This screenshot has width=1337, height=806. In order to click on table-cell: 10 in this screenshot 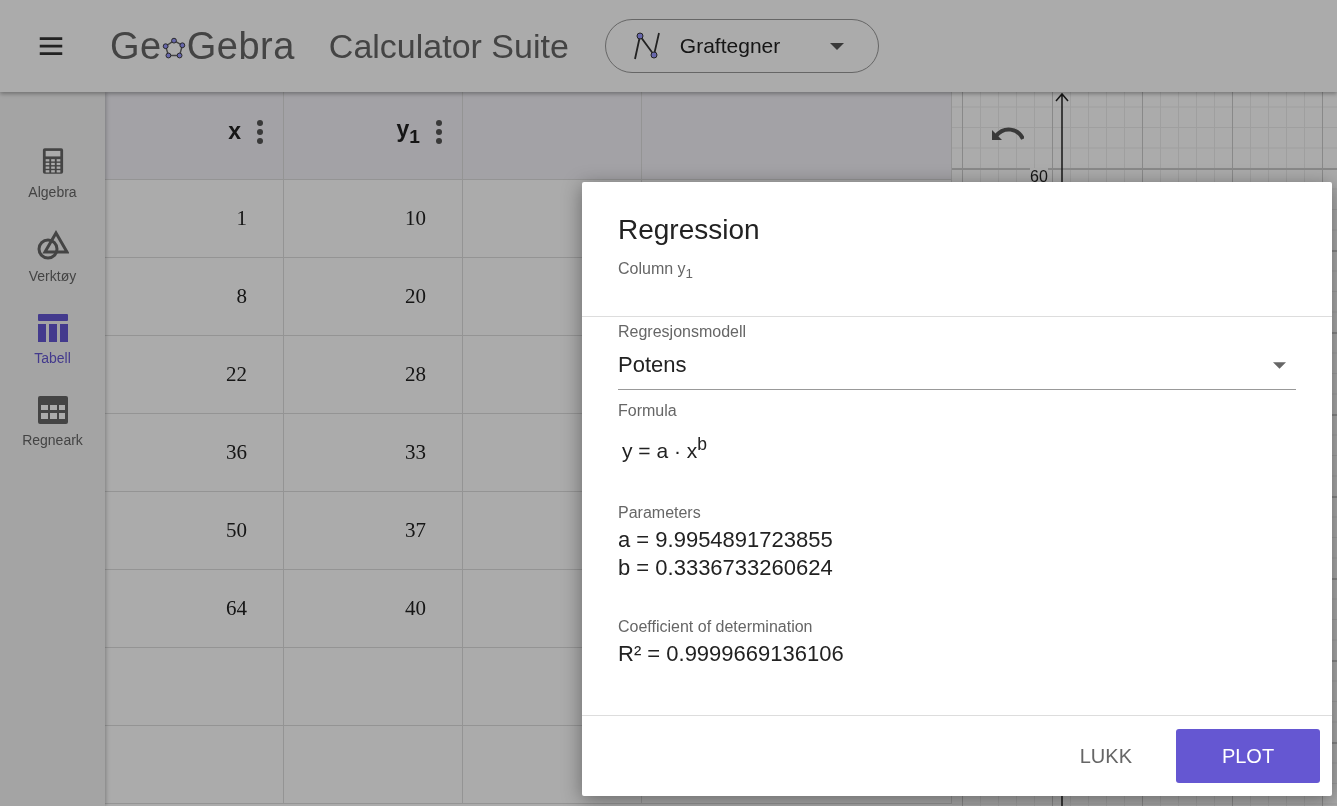, I will do `click(415, 218)`.